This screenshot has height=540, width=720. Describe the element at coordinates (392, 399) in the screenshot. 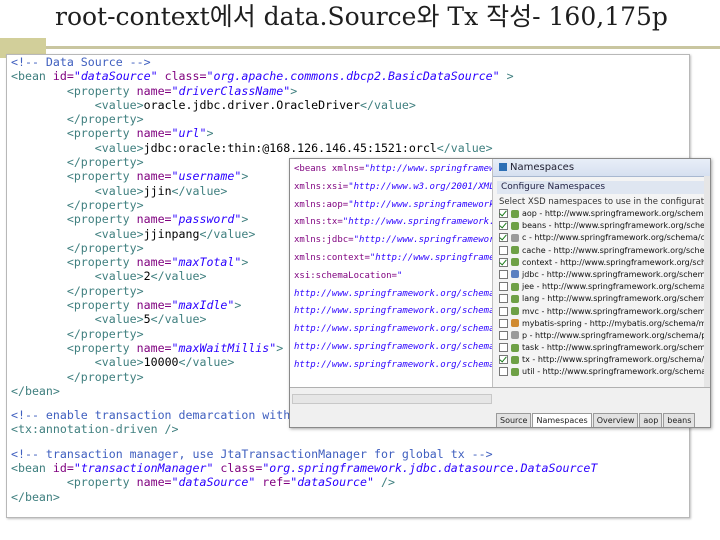

I see `source-horizontal-scrollbar` at that location.